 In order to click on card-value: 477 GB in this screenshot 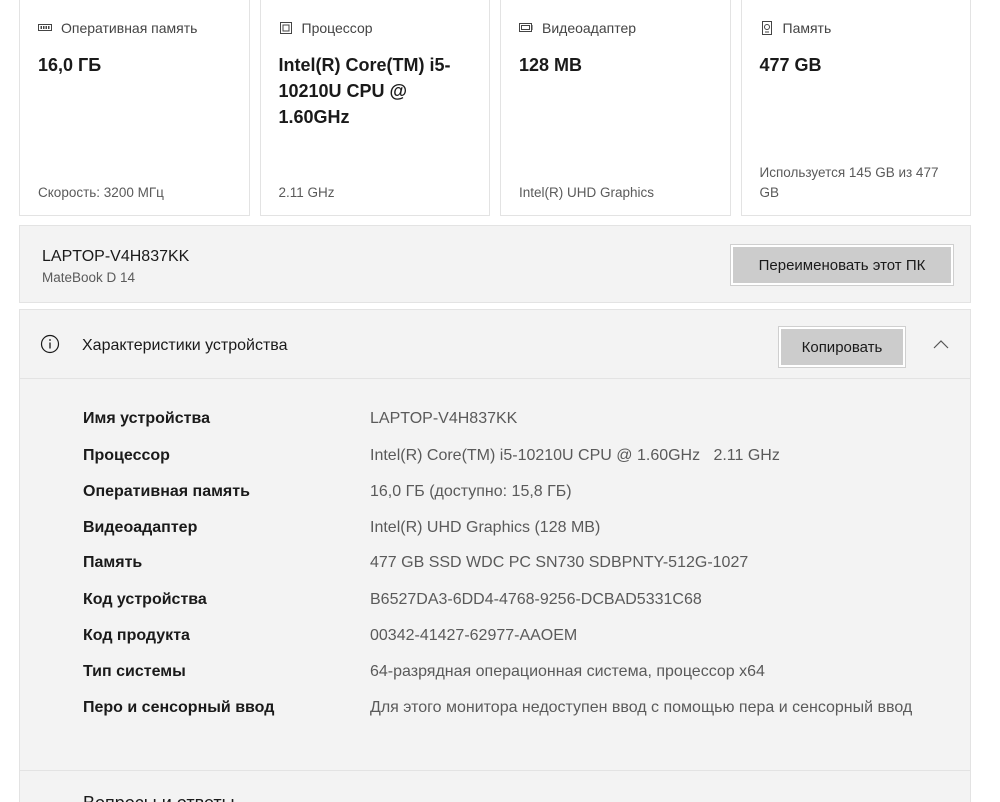, I will do `click(790, 65)`.